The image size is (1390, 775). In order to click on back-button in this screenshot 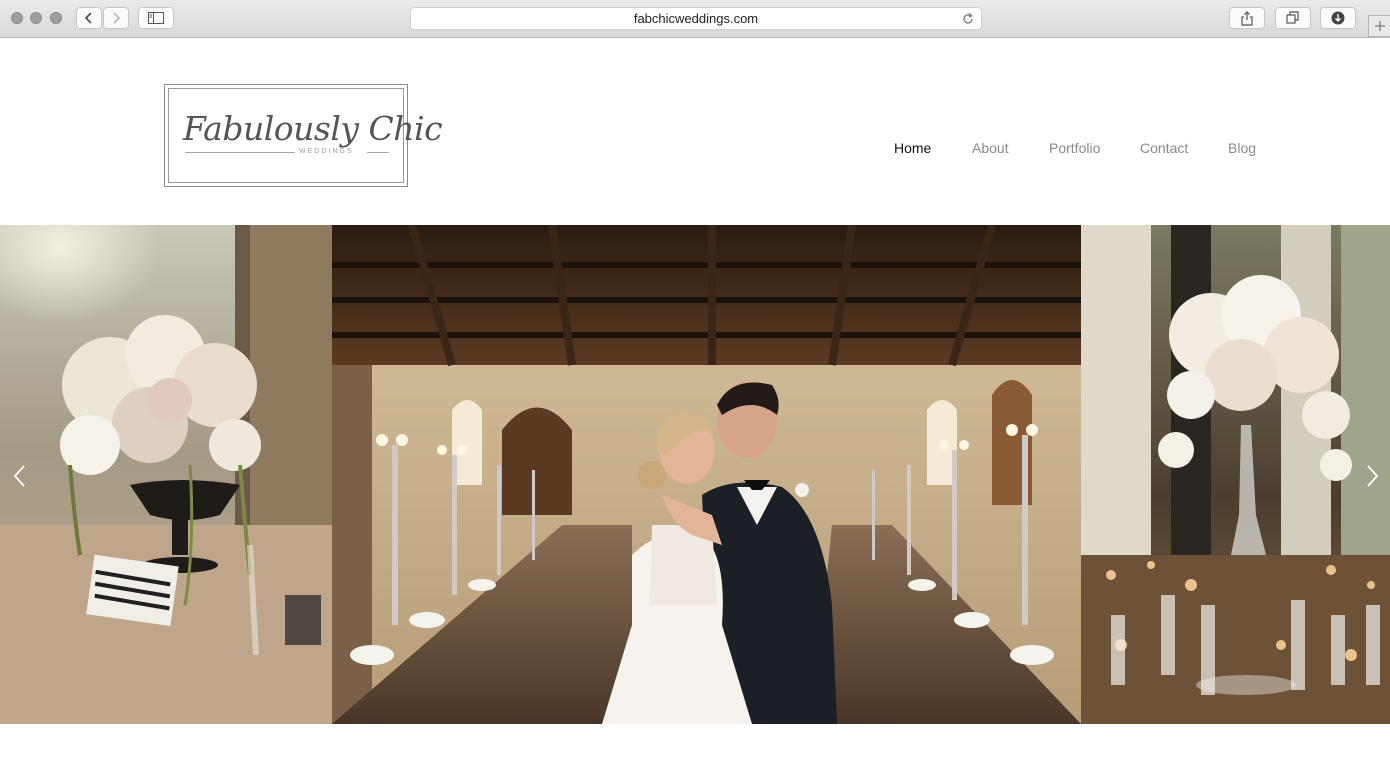, I will do `click(89, 18)`.